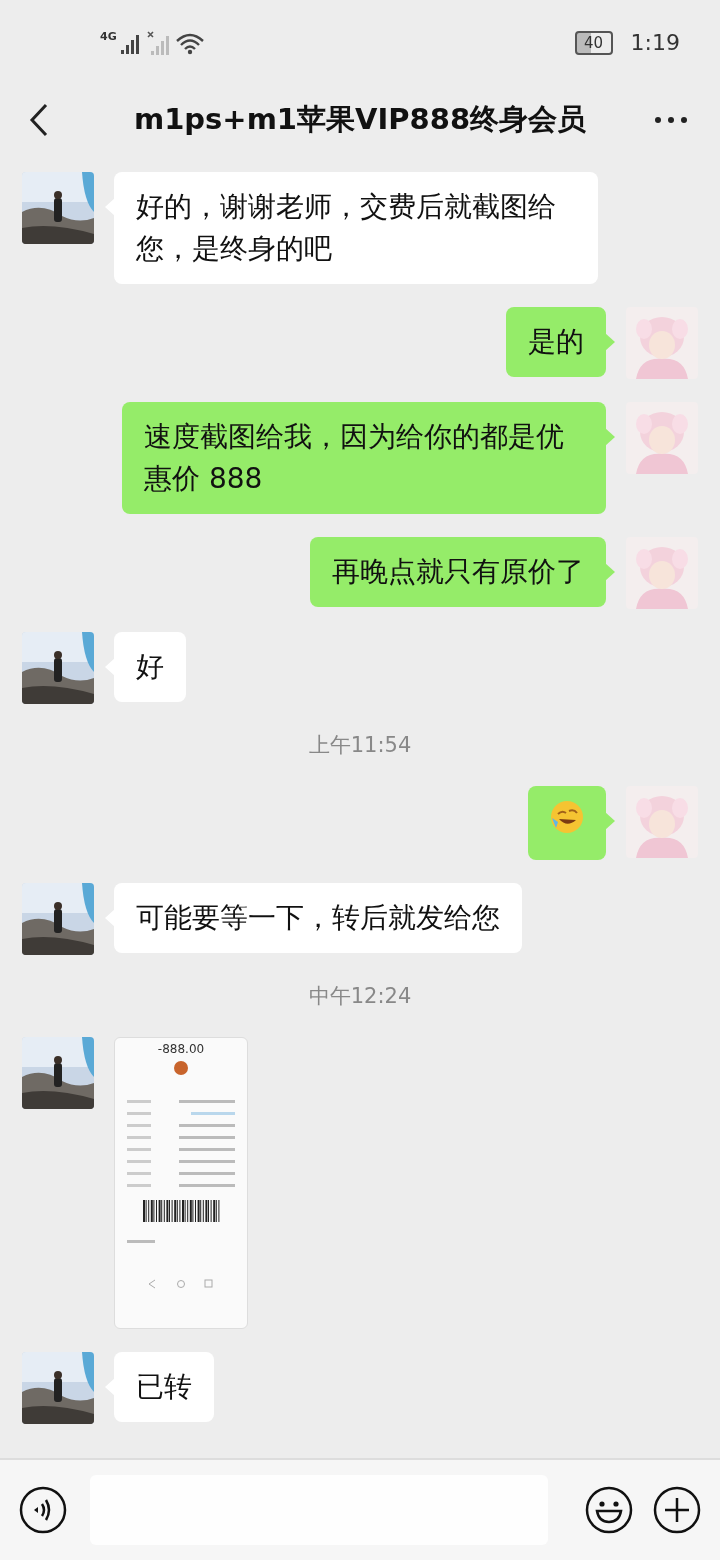 The width and height of the screenshot is (720, 1560). What do you see at coordinates (677, 1510) in the screenshot?
I see `add-button` at bounding box center [677, 1510].